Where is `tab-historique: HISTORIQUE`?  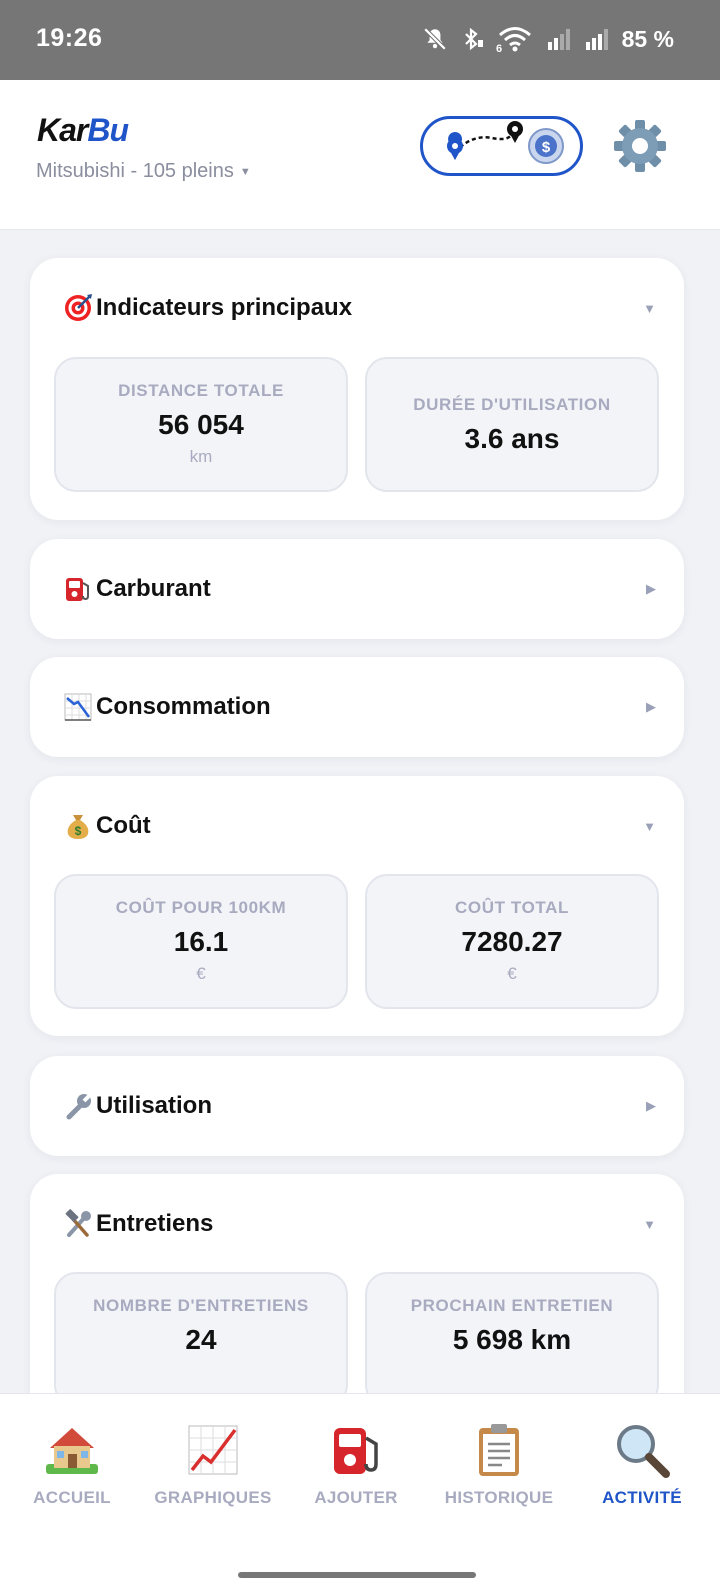 tab-historique: HISTORIQUE is located at coordinates (499, 1464).